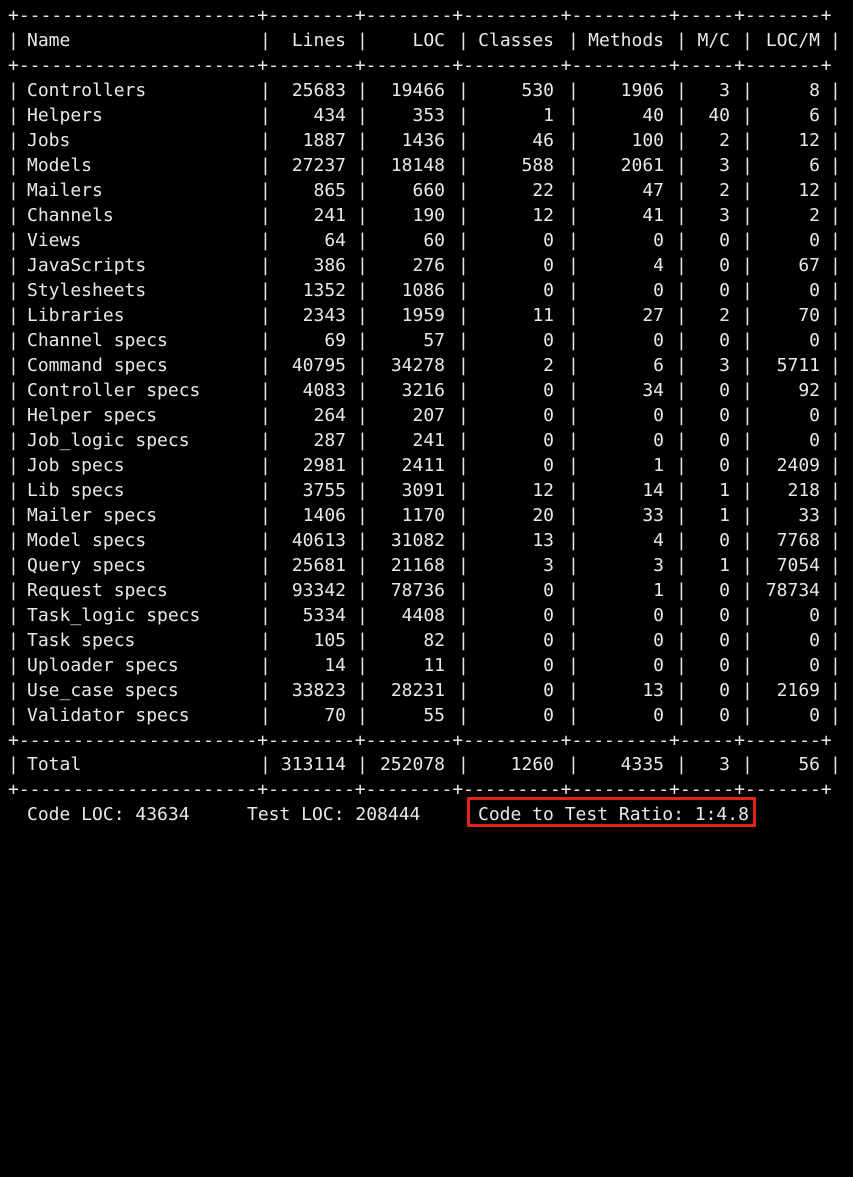 This screenshot has height=1177, width=853. Describe the element at coordinates (426, 240) in the screenshot. I see `table-row: | | | | | | | | Views 64 60 0 0 0 0` at that location.